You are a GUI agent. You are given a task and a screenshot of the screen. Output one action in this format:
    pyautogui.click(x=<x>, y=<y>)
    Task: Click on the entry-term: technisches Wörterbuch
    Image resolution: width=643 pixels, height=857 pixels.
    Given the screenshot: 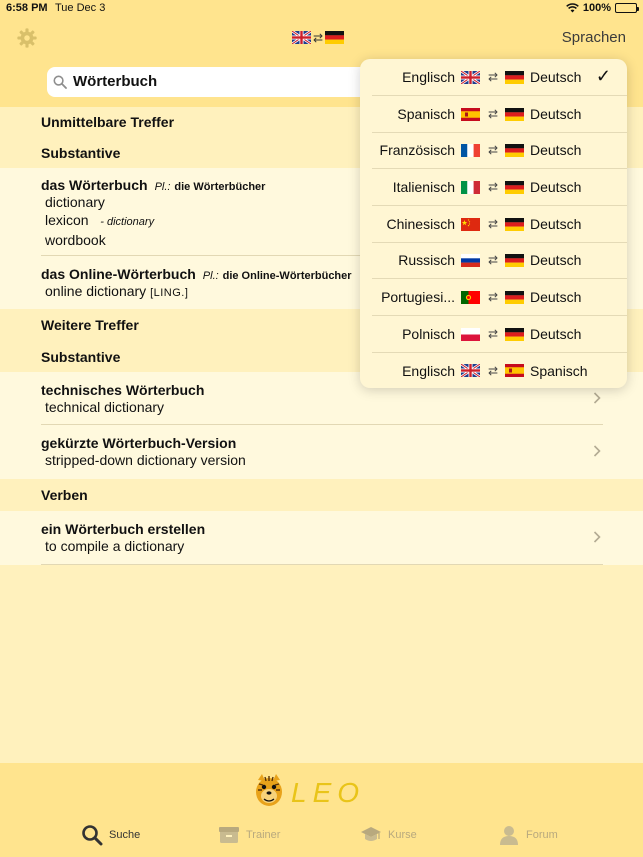 What is the action you would take?
    pyautogui.click(x=123, y=390)
    